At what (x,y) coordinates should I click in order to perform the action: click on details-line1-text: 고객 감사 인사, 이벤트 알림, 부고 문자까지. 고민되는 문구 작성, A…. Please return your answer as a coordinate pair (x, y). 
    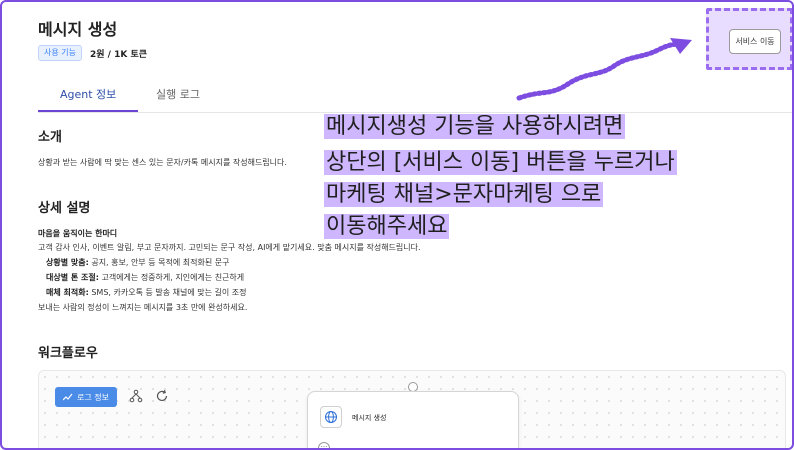
    Looking at the image, I should click on (176, 247).